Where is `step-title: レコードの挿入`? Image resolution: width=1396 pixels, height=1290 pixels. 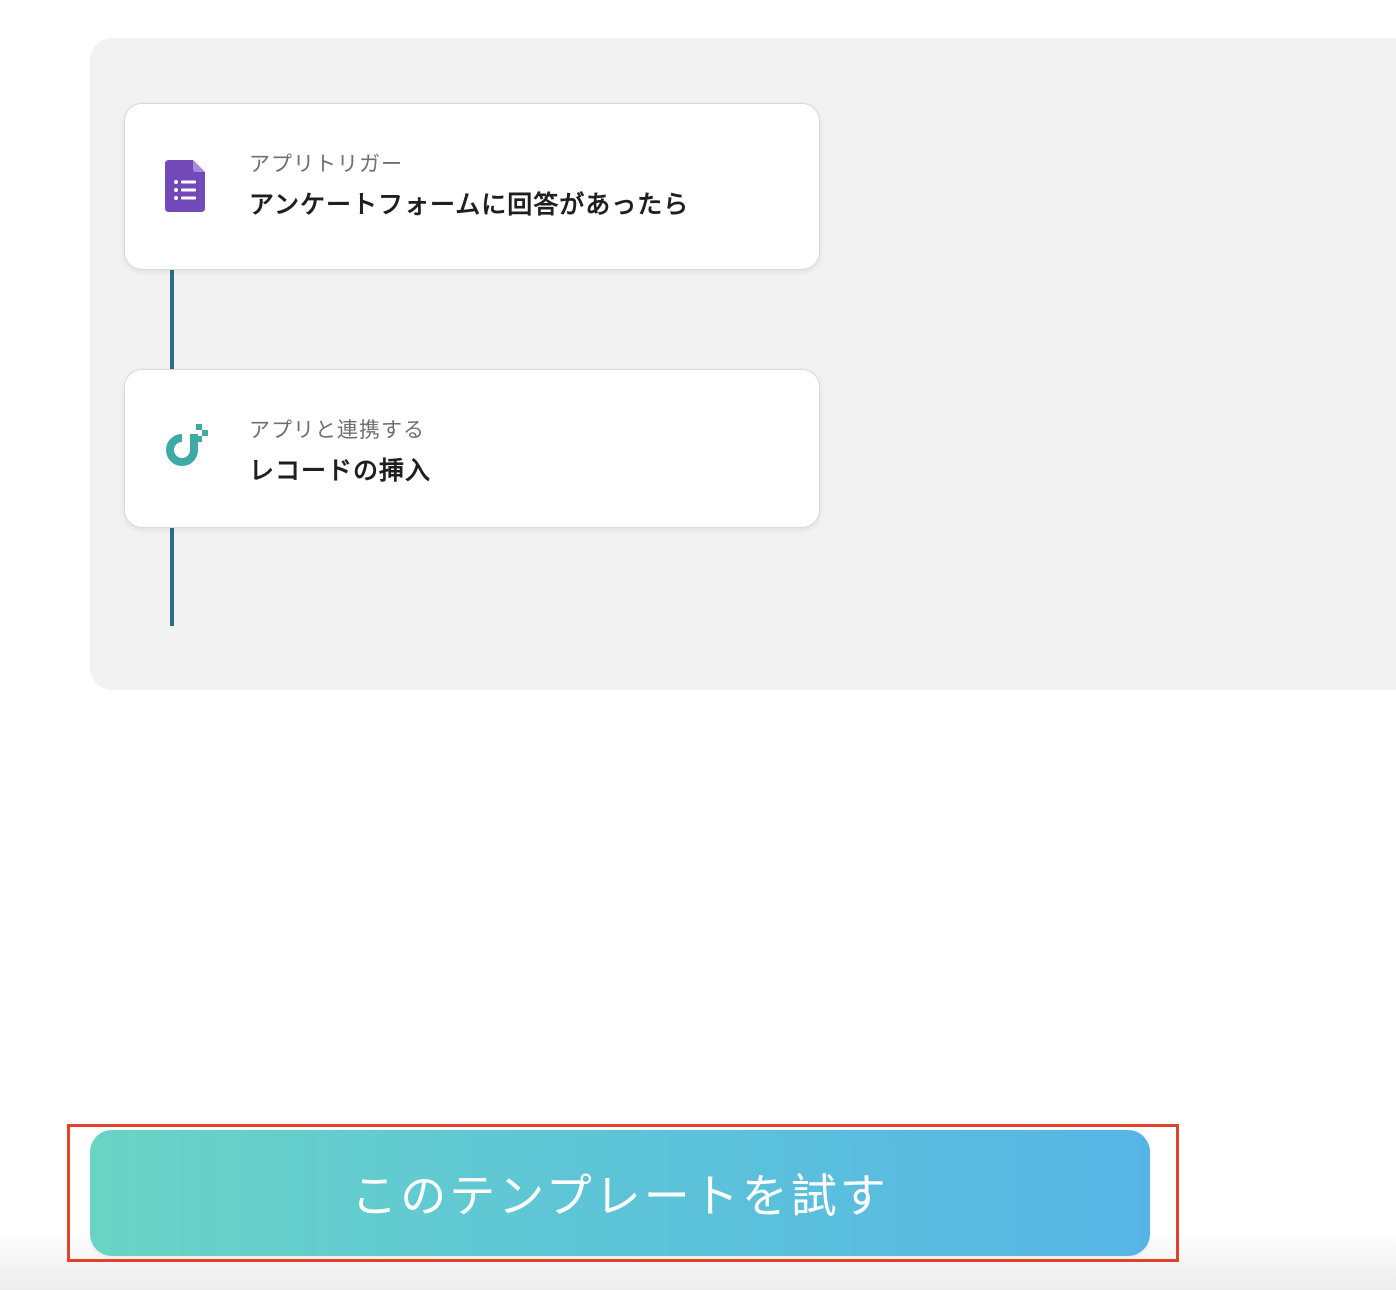
step-title: レコードの挿入 is located at coordinates (340, 470).